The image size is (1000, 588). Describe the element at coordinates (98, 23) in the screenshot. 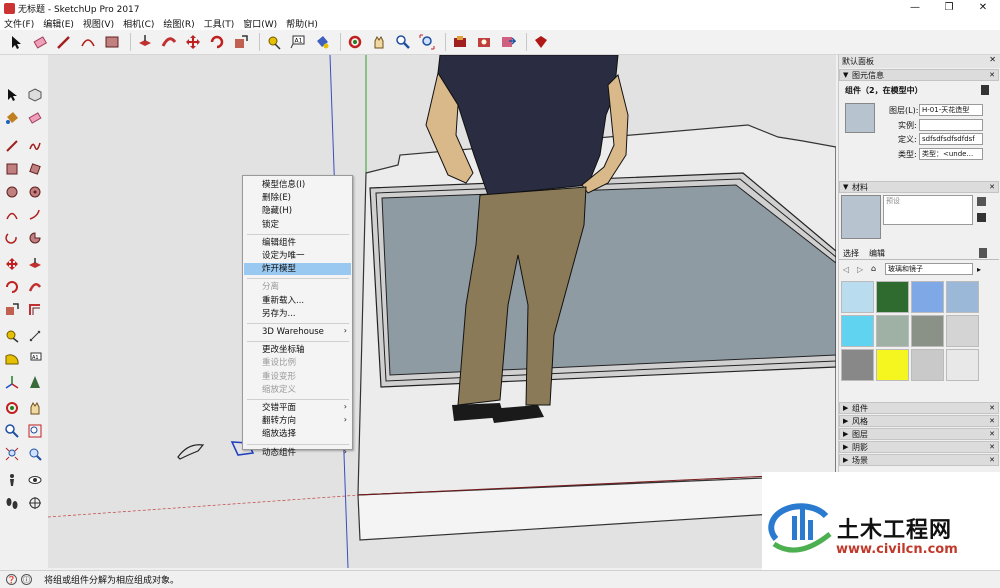

I see `menu-view: 视图(V)` at that location.